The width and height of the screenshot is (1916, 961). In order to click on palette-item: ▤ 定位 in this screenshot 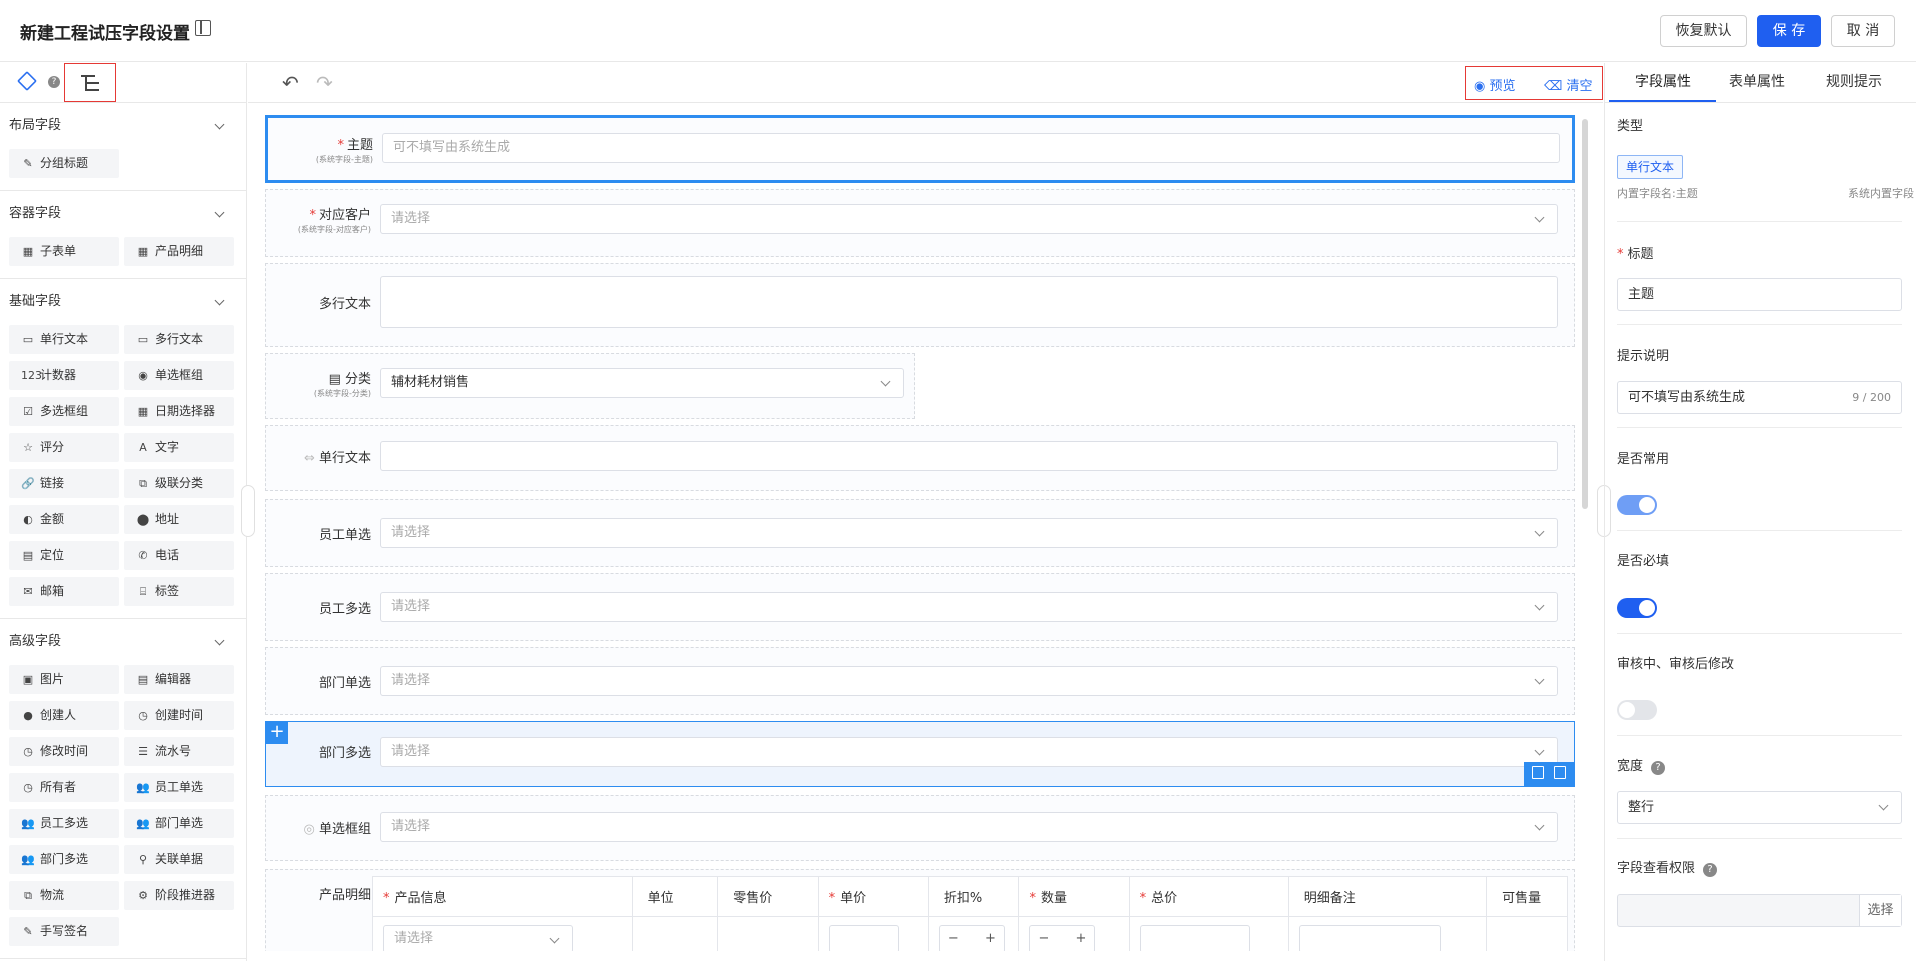, I will do `click(64, 555)`.